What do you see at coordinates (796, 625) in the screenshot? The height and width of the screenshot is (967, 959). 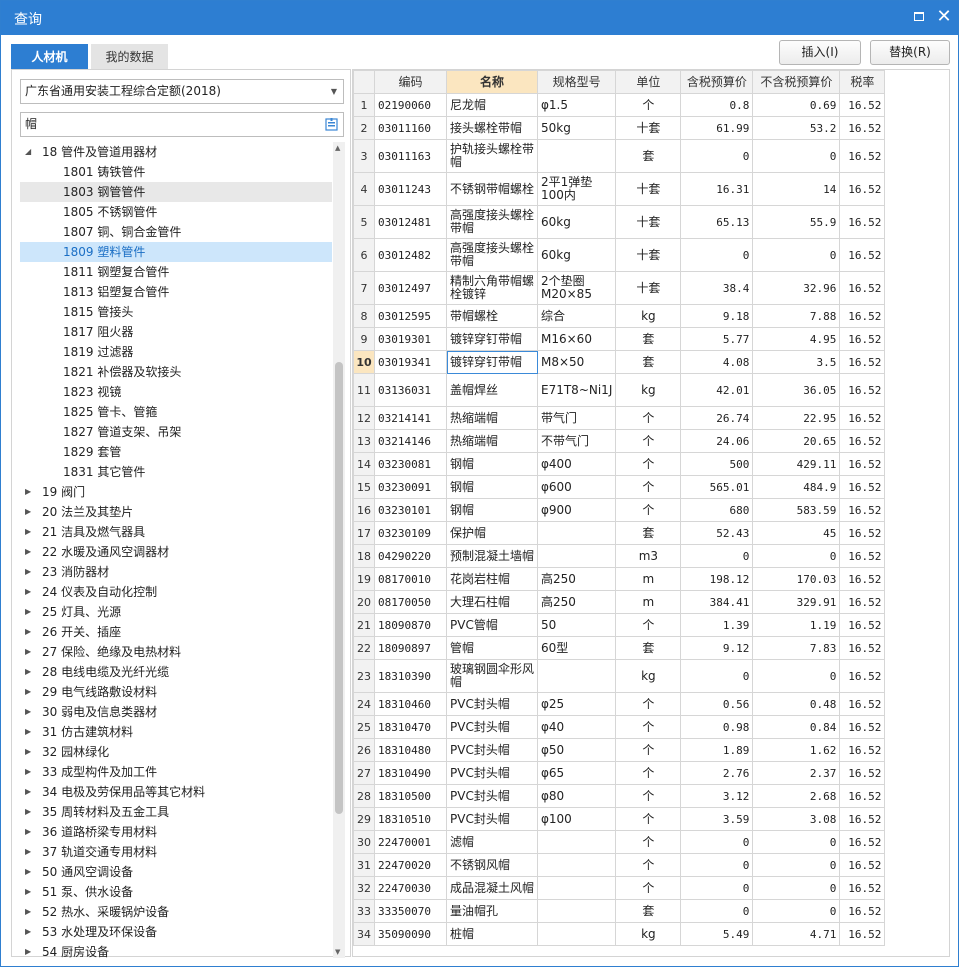 I see `cell-notax-price: 1.19` at bounding box center [796, 625].